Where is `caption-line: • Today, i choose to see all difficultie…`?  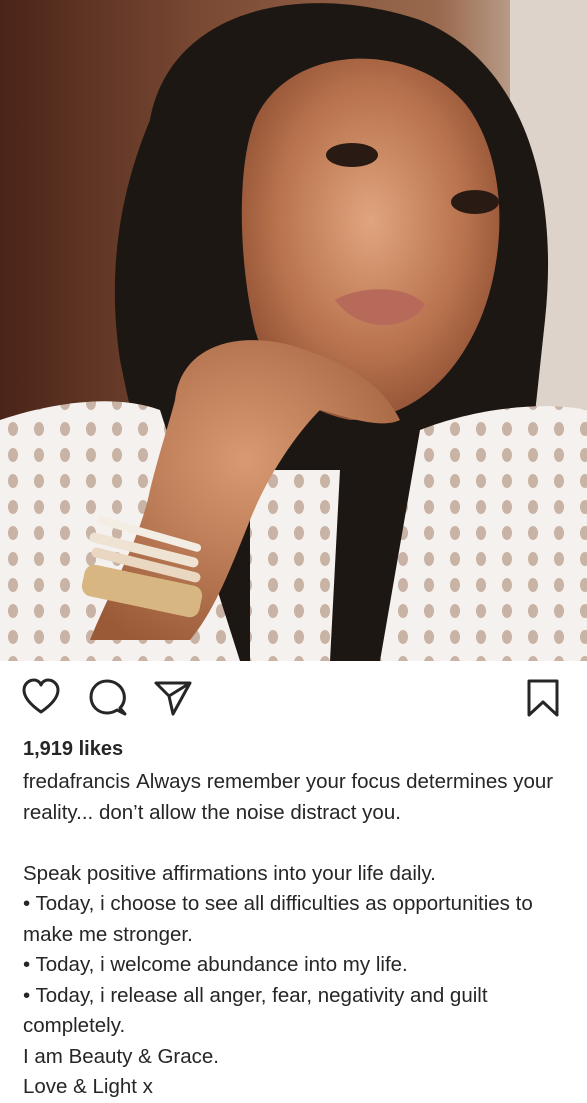 caption-line: • Today, i choose to see all difficultie… is located at coordinates (278, 919).